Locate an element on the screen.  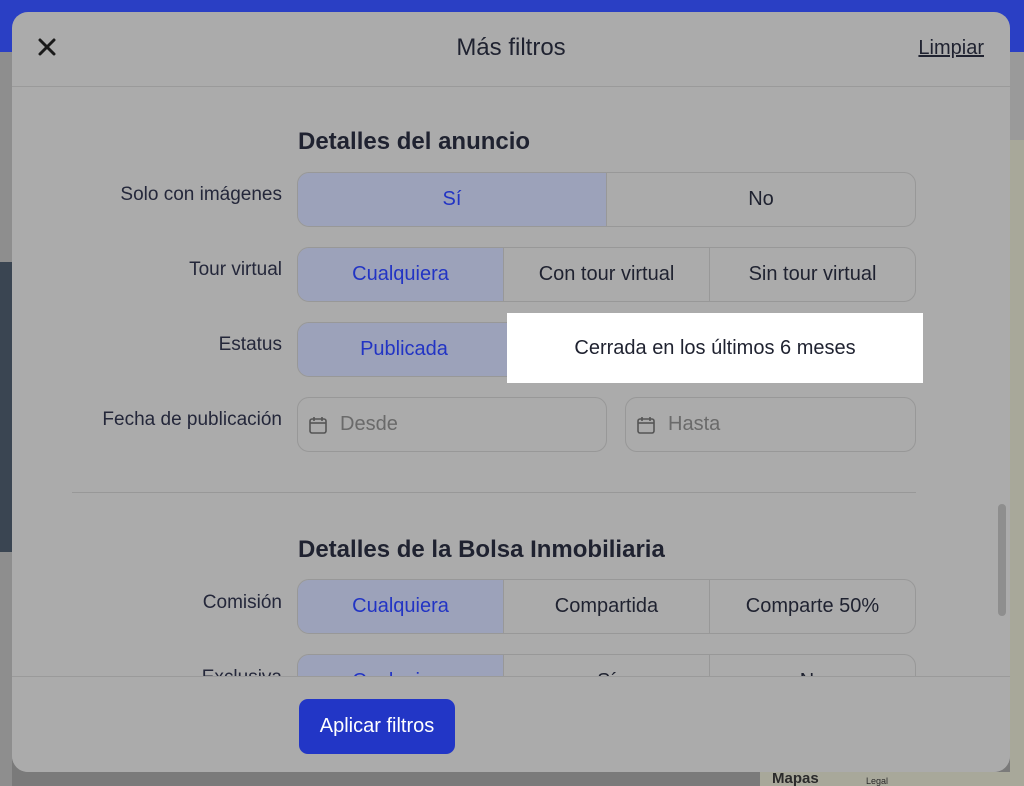
legal-link: Legal is located at coordinates (877, 781).